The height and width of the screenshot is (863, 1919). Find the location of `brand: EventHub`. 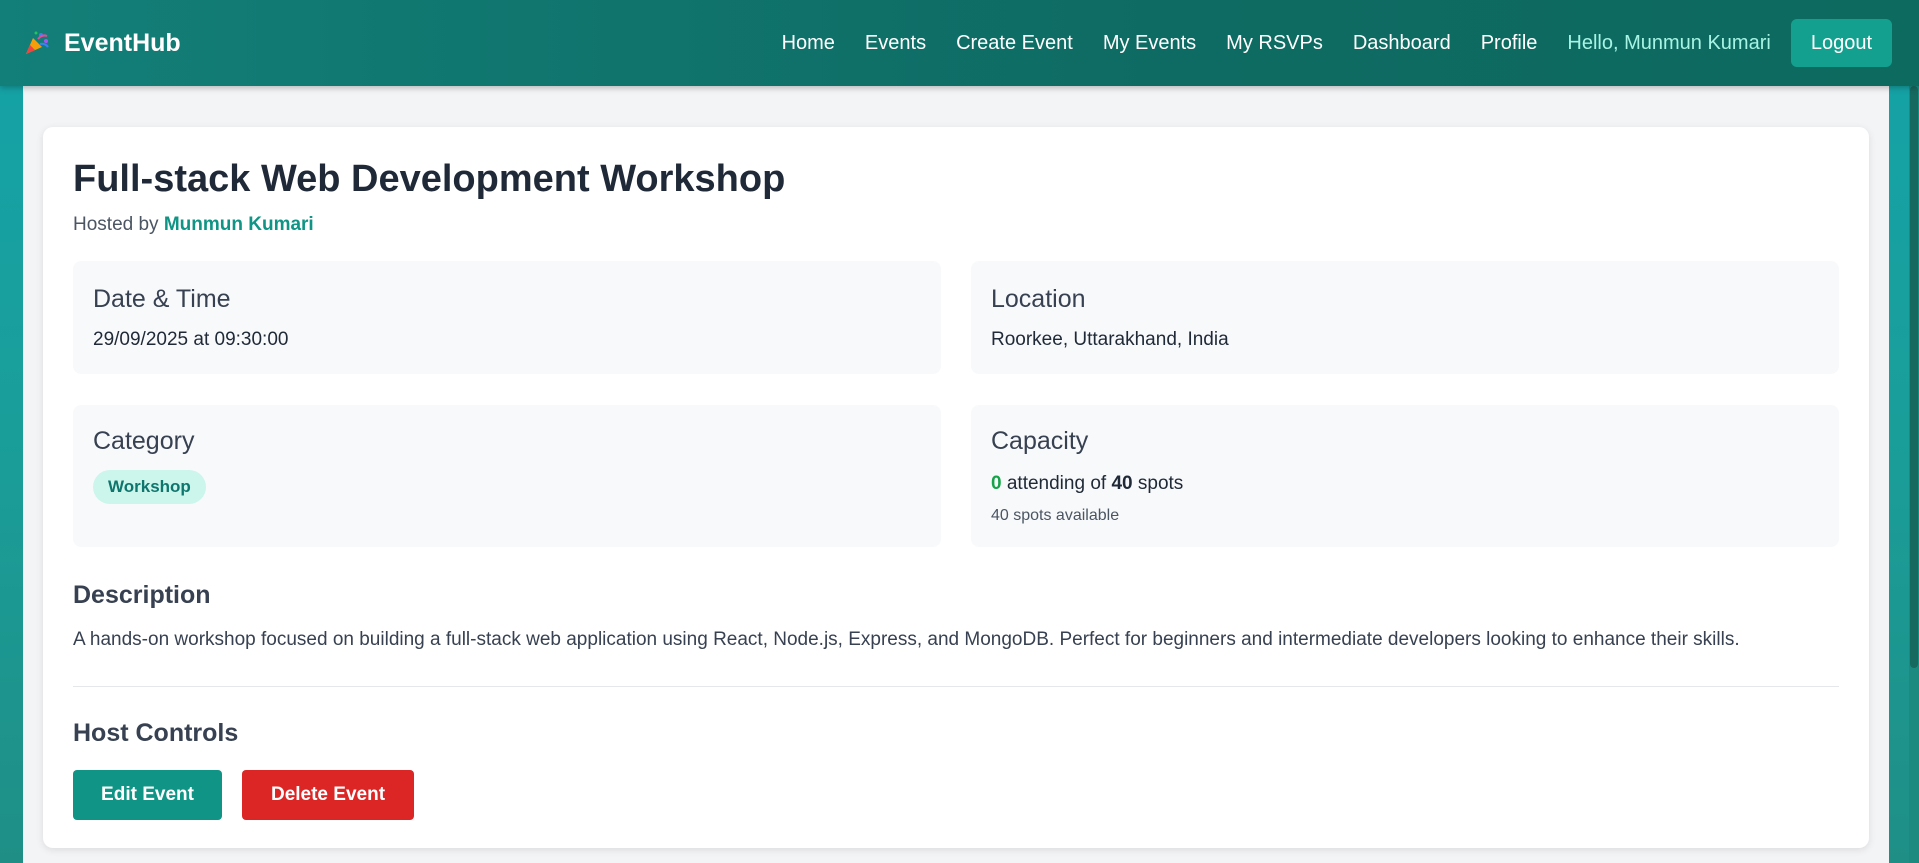

brand: EventHub is located at coordinates (102, 43).